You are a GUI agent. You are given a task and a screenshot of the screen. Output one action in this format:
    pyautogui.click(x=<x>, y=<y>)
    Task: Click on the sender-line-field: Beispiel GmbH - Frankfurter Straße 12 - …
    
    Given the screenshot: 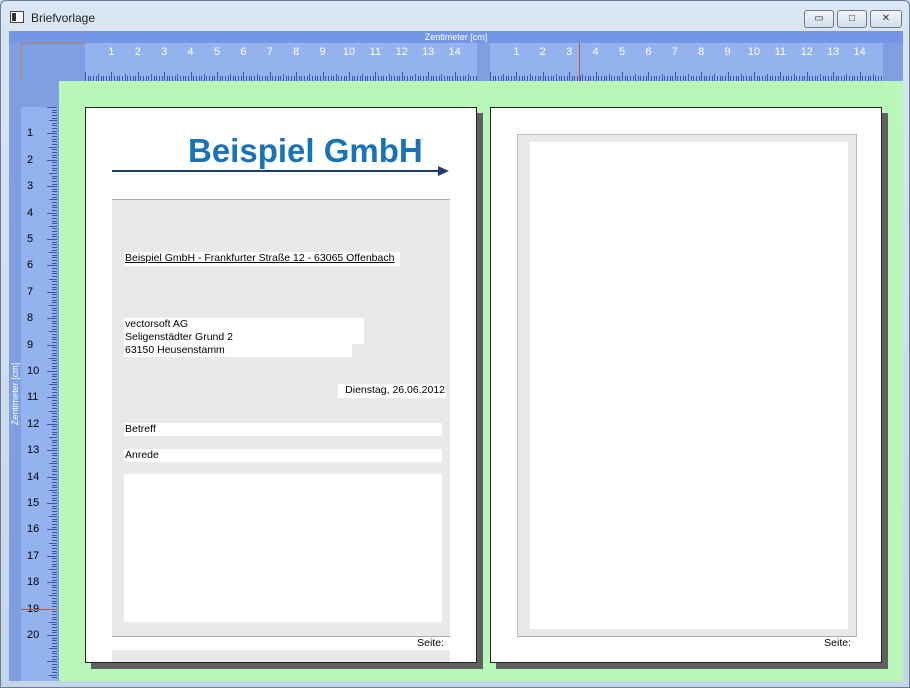 What is the action you would take?
    pyautogui.click(x=262, y=259)
    